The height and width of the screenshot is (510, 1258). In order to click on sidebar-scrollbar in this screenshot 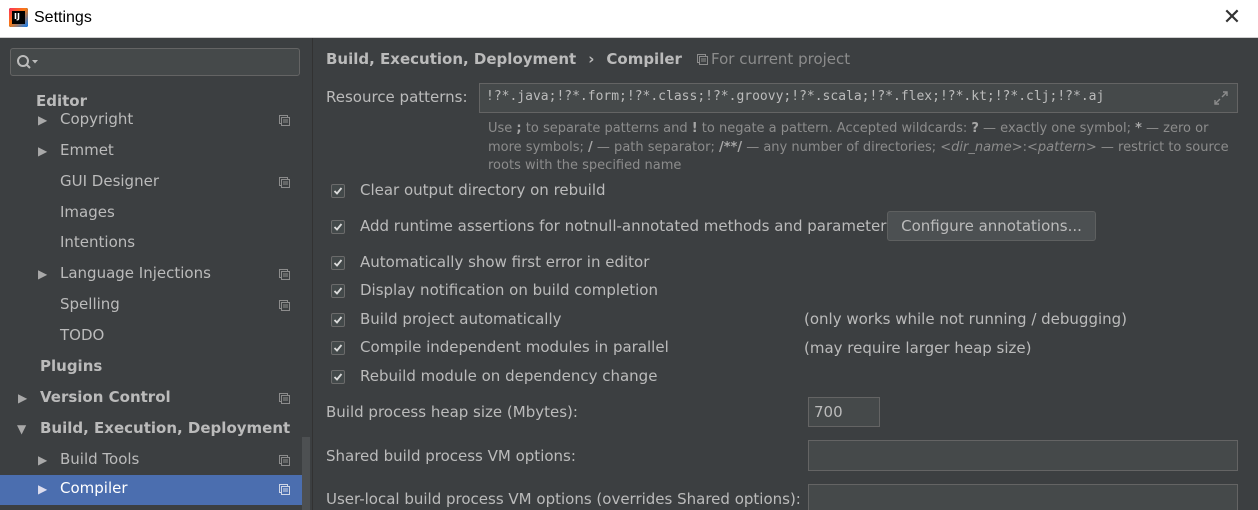, I will do `click(306, 473)`.